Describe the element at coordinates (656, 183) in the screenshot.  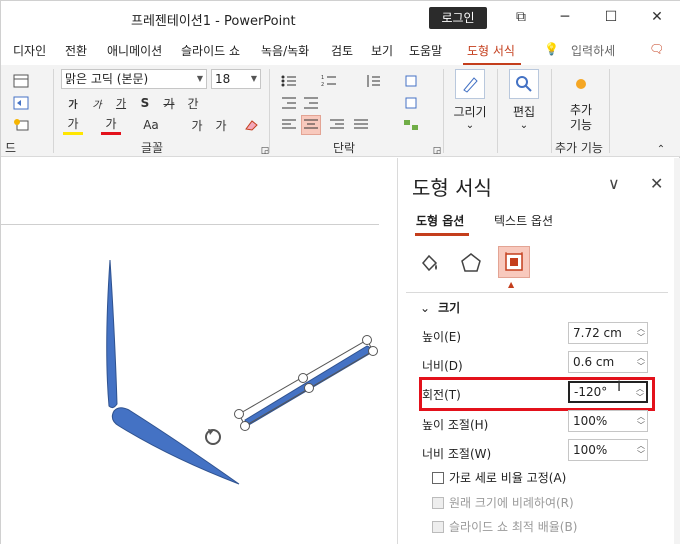
I see `pane-close-icon: ✕` at that location.